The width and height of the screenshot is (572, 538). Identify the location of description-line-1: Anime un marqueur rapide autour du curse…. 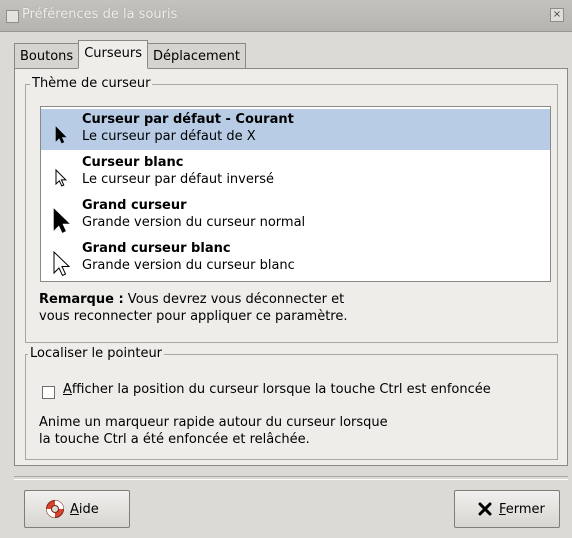
(213, 422).